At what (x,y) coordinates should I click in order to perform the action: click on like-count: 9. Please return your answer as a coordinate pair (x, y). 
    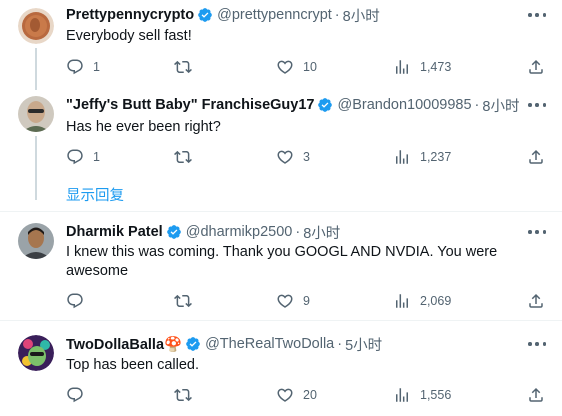
    Looking at the image, I should click on (306, 301).